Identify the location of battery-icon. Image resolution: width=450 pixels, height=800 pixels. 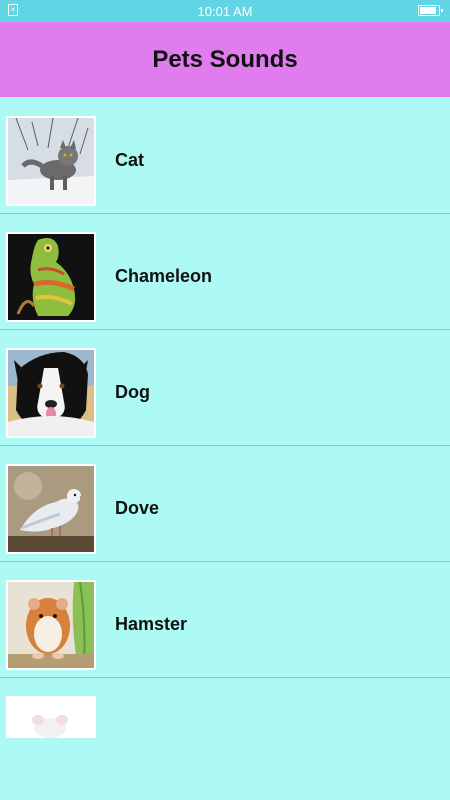
(430, 10).